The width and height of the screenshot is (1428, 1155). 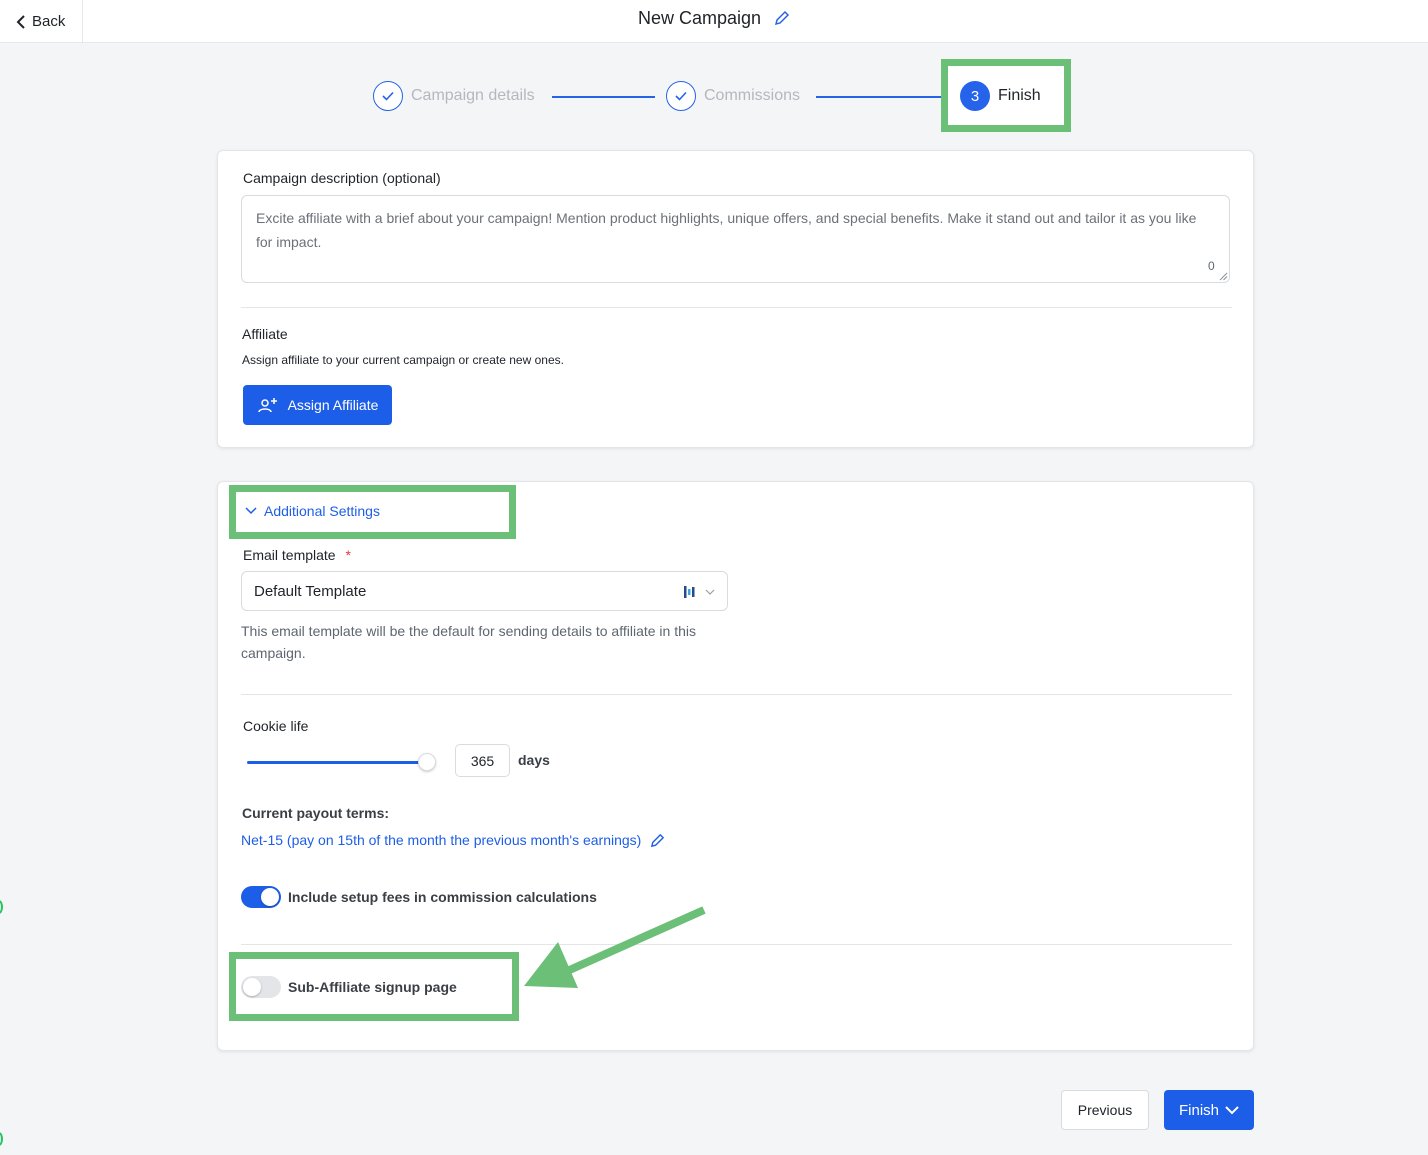 I want to click on cookie-life-input: 365, so click(x=482, y=760).